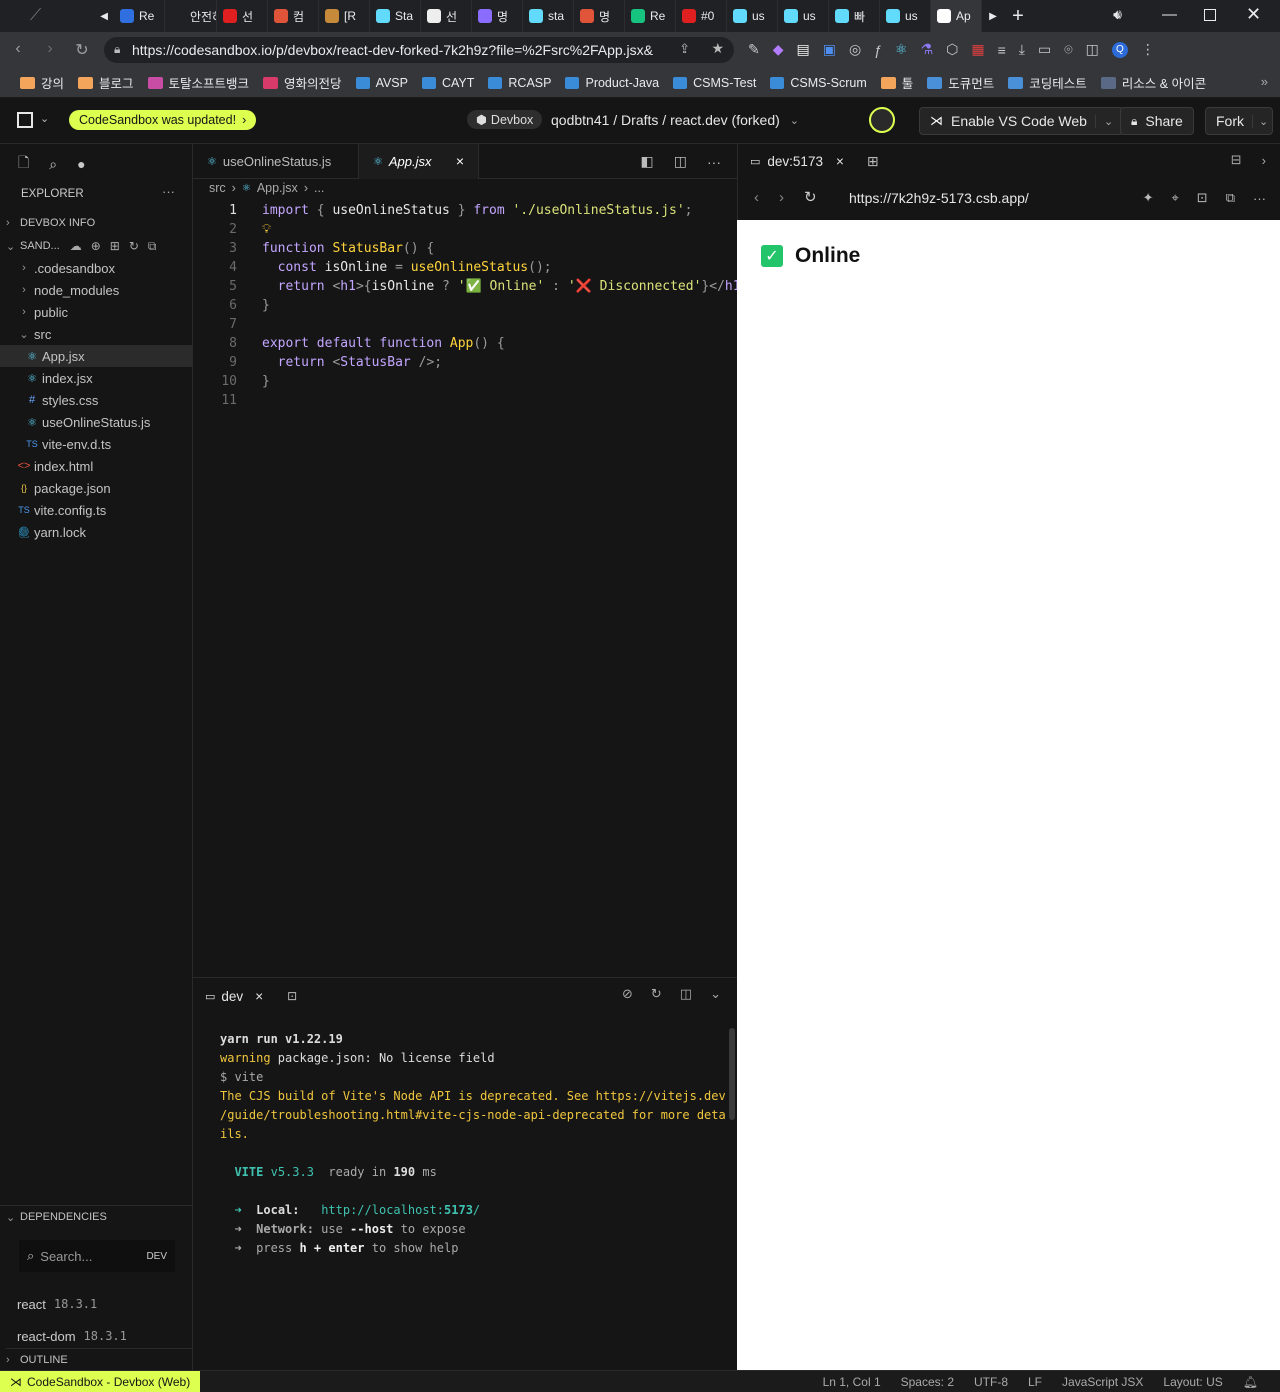 The width and height of the screenshot is (1280, 1392). What do you see at coordinates (234, 996) in the screenshot?
I see `terminal-tab-dev: ▭ dev ×` at bounding box center [234, 996].